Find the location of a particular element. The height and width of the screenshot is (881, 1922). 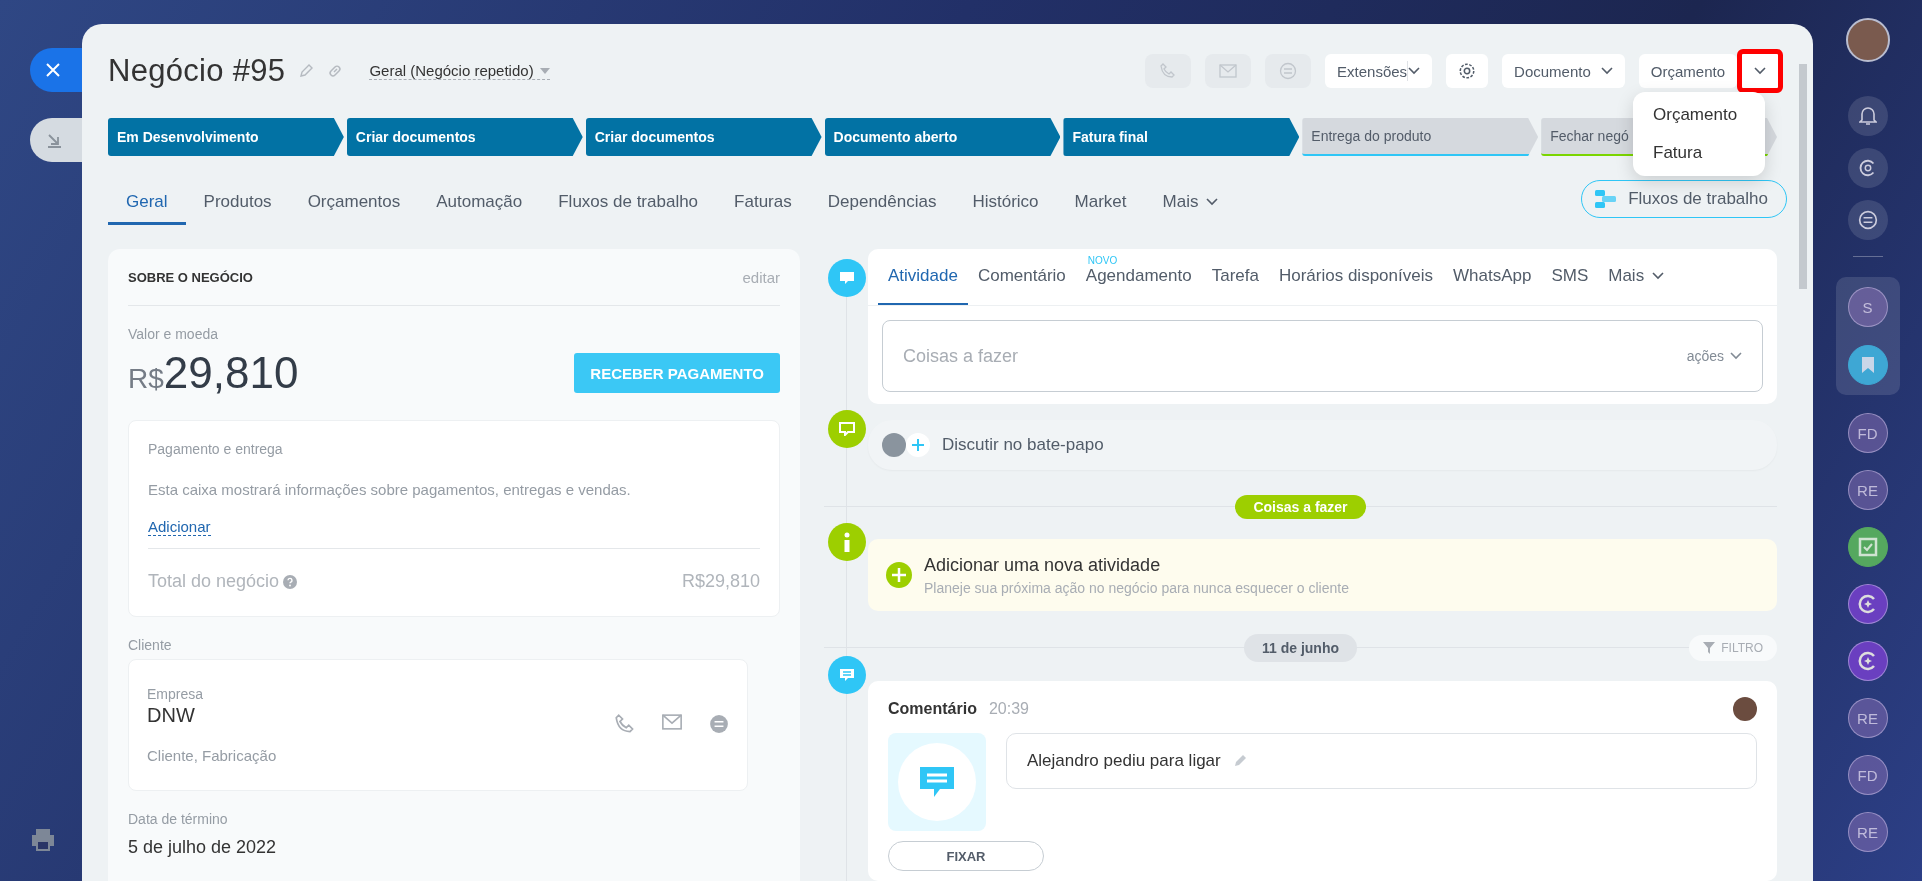

bookmark-icon is located at coordinates (1867, 365).